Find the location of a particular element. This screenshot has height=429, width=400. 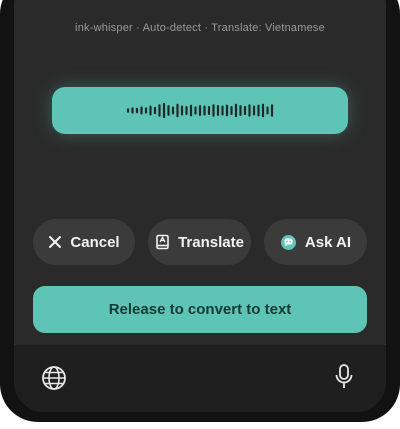

release-to-convert-button: Release to convert to text is located at coordinates (200, 309).